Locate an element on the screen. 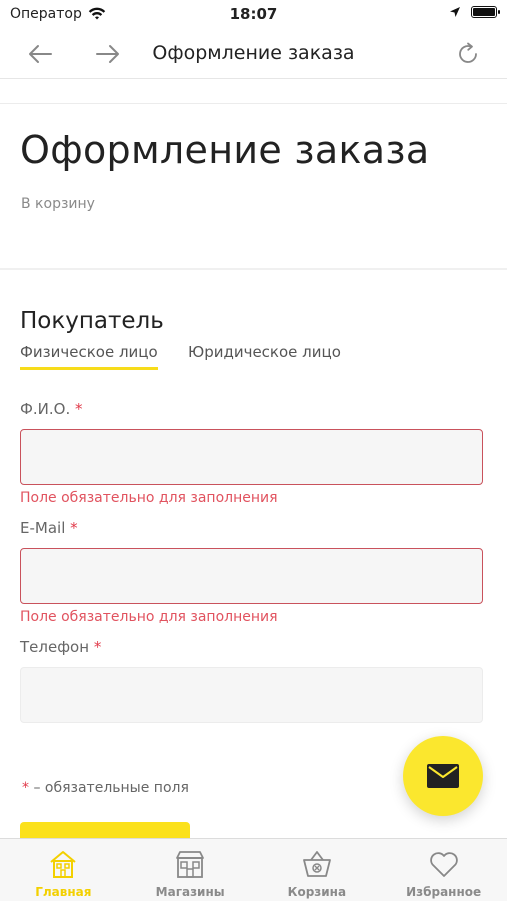 The height and width of the screenshot is (901, 507). email-label-text: E-Mail is located at coordinates (43, 528).